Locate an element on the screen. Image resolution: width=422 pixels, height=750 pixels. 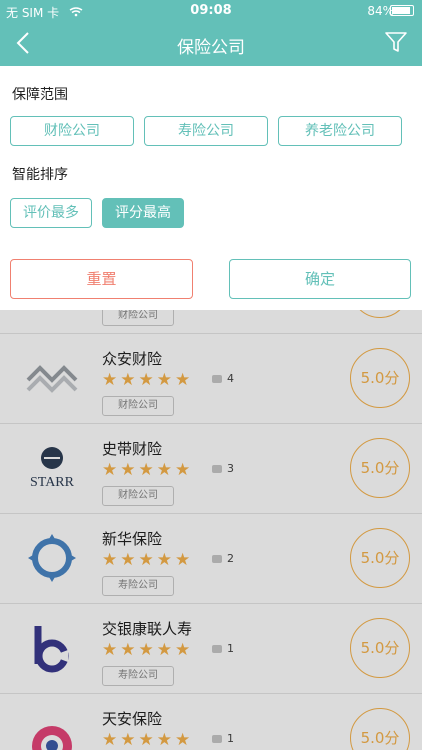
company-name: 新华保险 is located at coordinates (132, 539).